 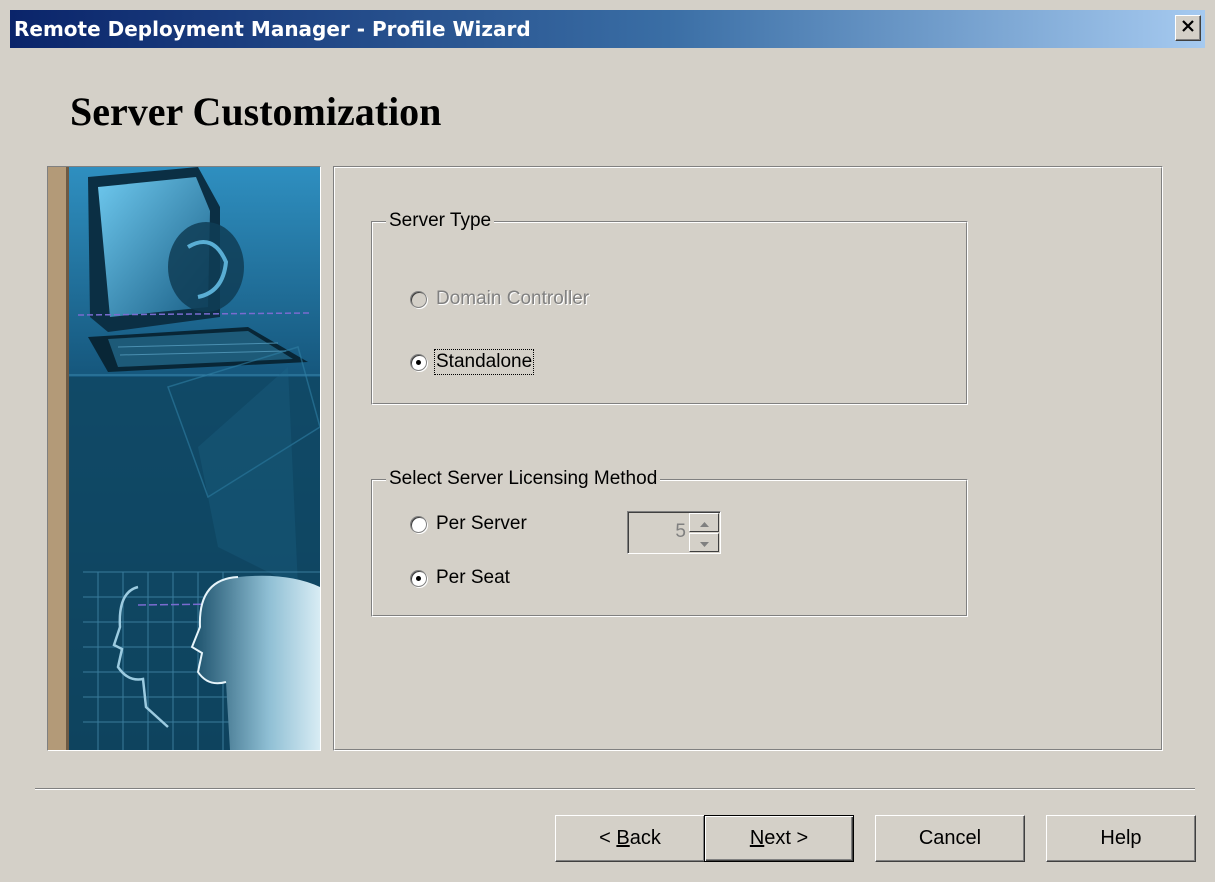 What do you see at coordinates (950, 838) in the screenshot?
I see `cancel-button: Cancel` at bounding box center [950, 838].